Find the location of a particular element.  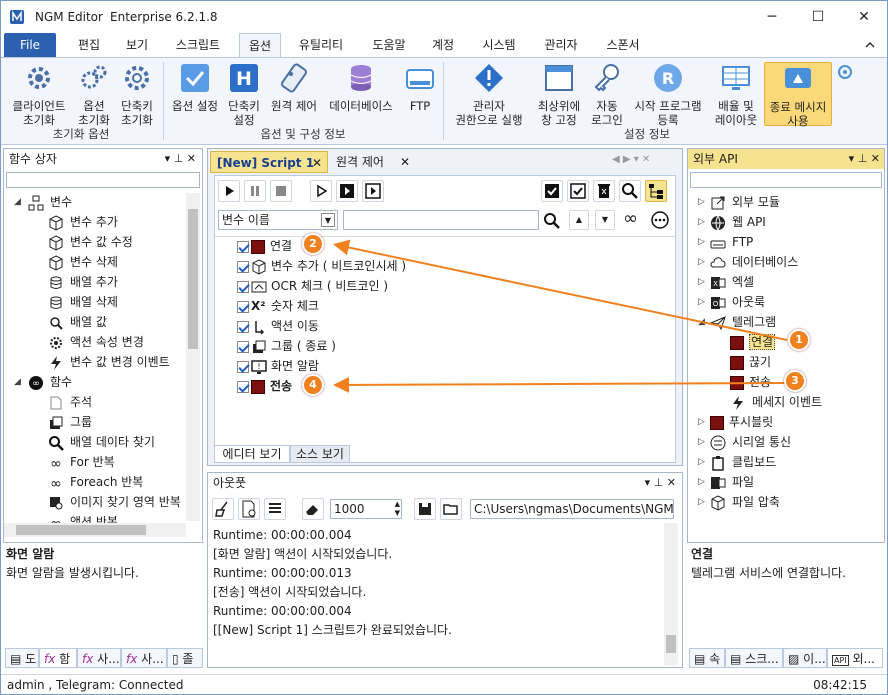

status-bar: admin , Telegram: Connected 08:42:15 is located at coordinates (444, 684).